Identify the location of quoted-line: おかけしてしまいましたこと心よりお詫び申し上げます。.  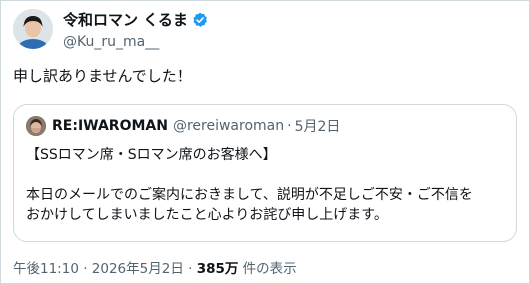
(207, 215).